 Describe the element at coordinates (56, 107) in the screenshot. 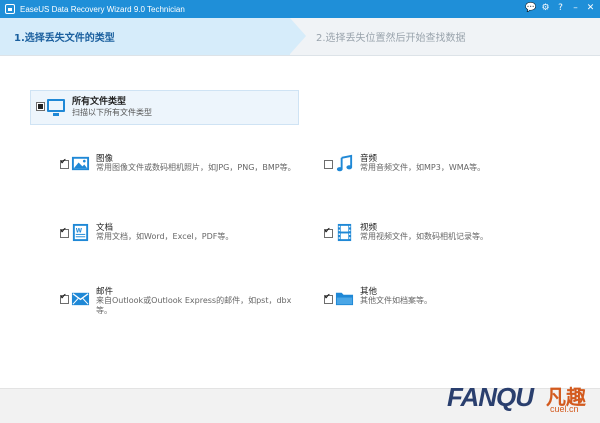

I see `monitor-icon` at that location.